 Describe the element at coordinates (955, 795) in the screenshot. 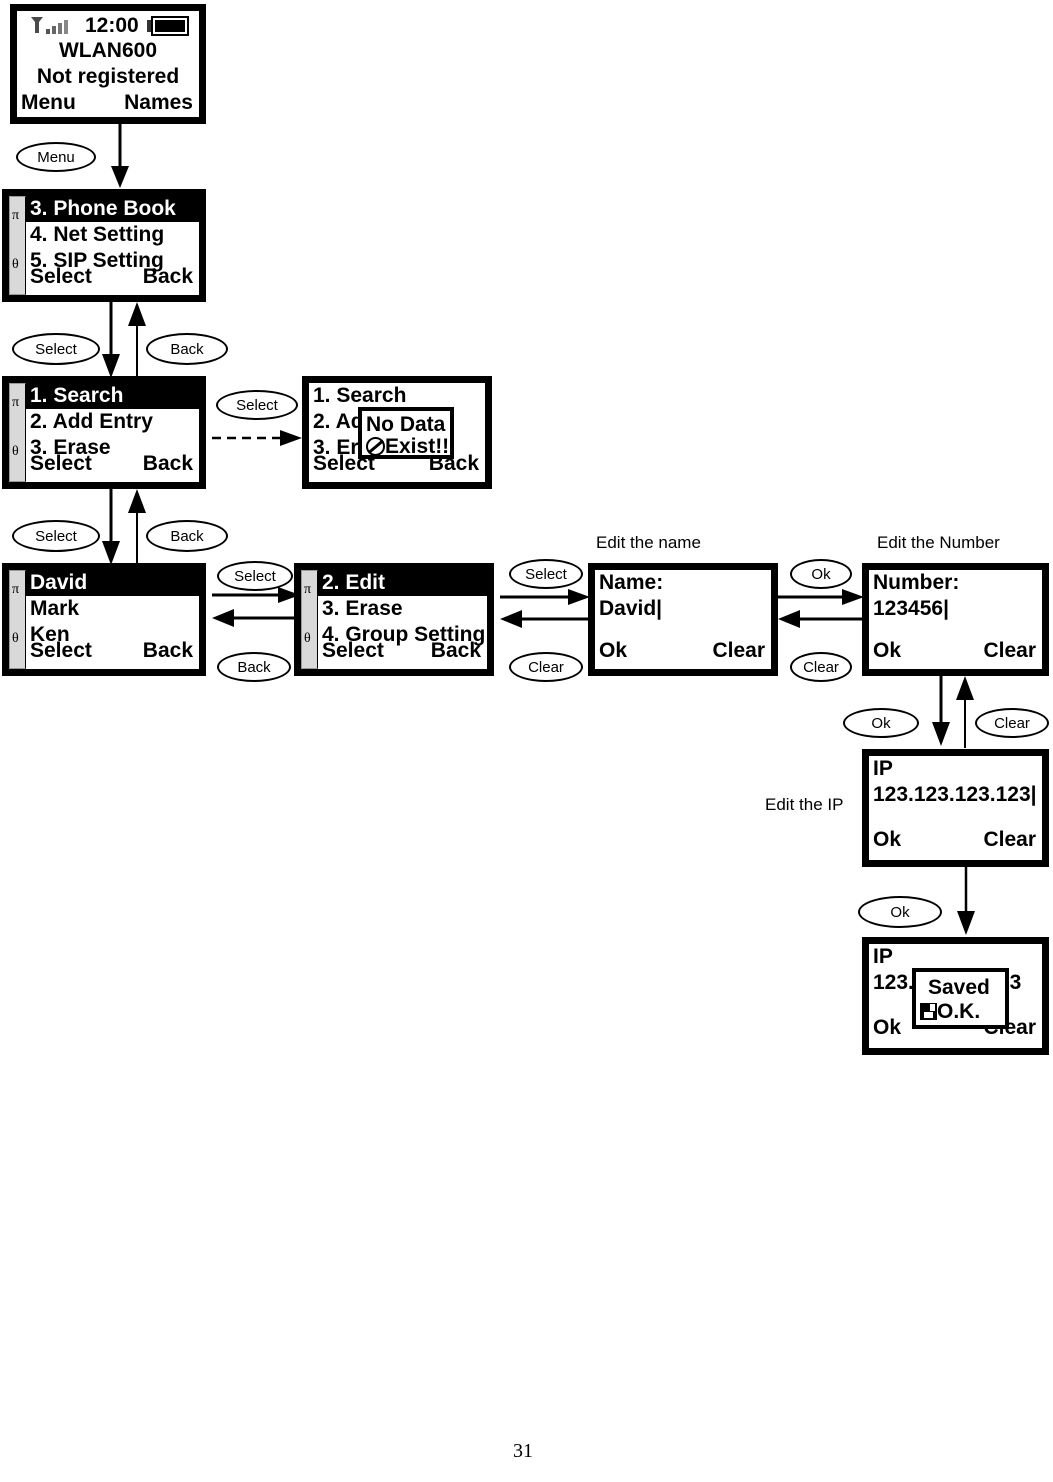

I see `field-value-ip: 123.123.123.123|` at that location.